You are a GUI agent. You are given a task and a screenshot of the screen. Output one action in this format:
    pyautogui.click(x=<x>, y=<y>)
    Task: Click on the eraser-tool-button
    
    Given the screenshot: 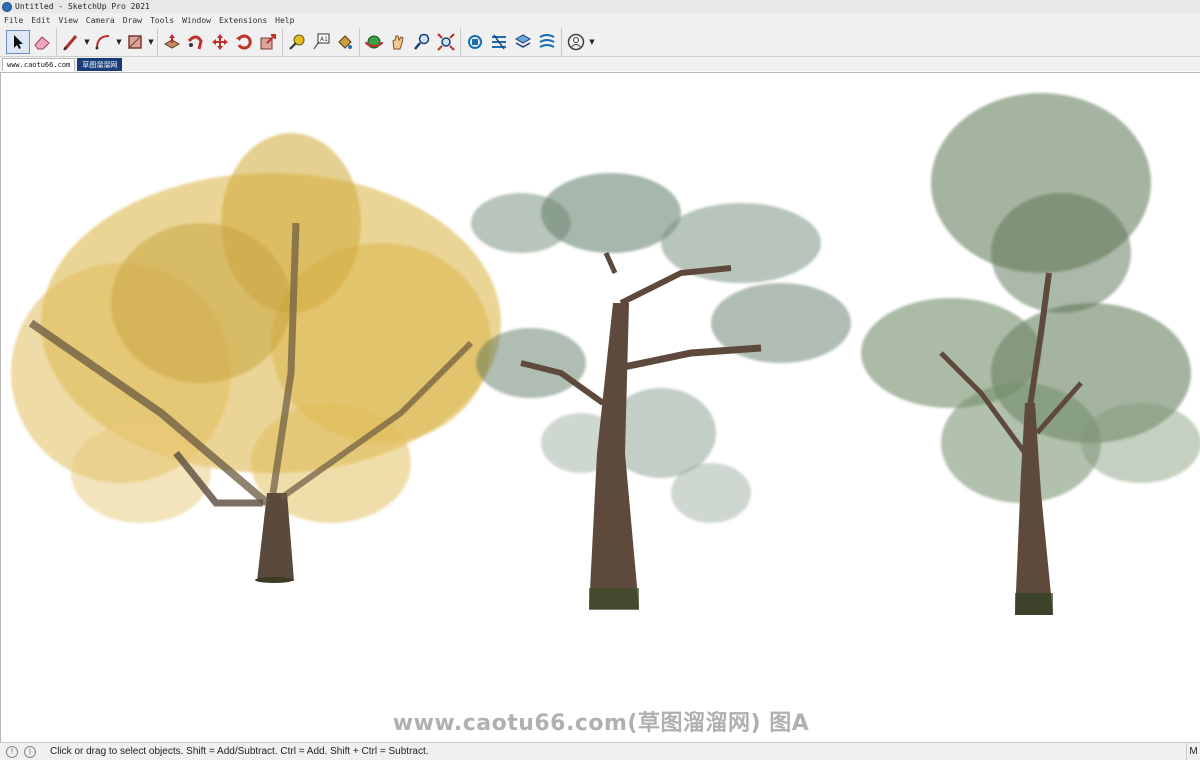 What is the action you would take?
    pyautogui.click(x=42, y=42)
    